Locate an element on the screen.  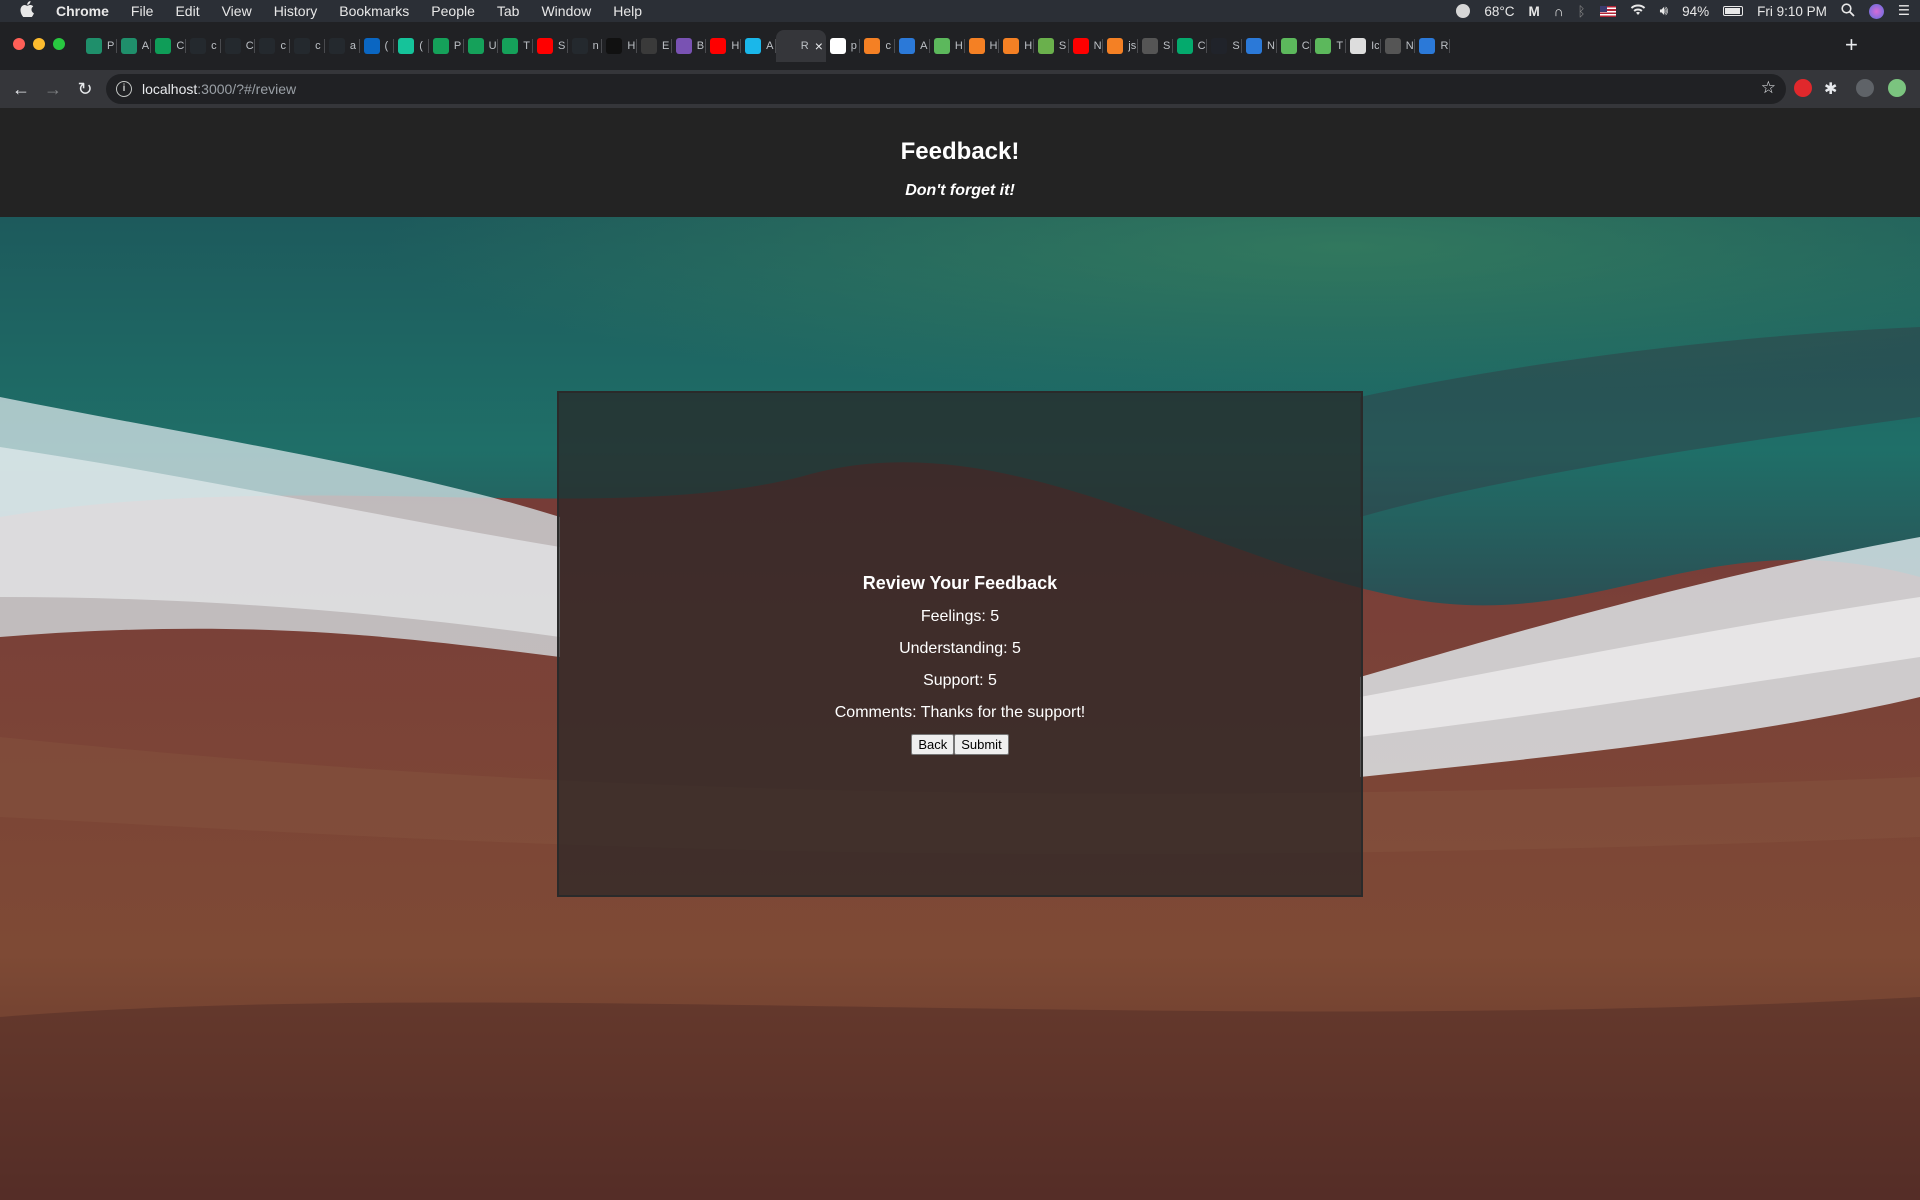
us-flag-icon is located at coordinates (1607, 11).